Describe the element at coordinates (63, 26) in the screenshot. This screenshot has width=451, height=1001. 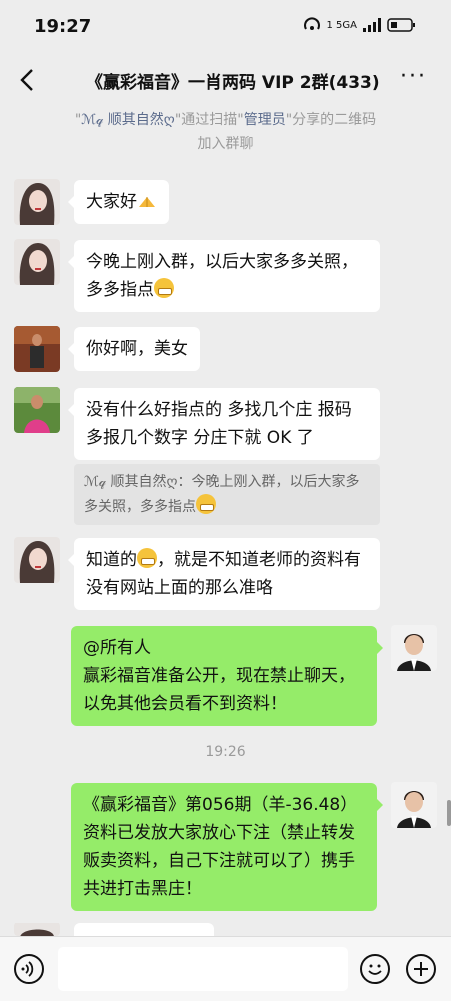
I see `status-time: 19:27` at that location.